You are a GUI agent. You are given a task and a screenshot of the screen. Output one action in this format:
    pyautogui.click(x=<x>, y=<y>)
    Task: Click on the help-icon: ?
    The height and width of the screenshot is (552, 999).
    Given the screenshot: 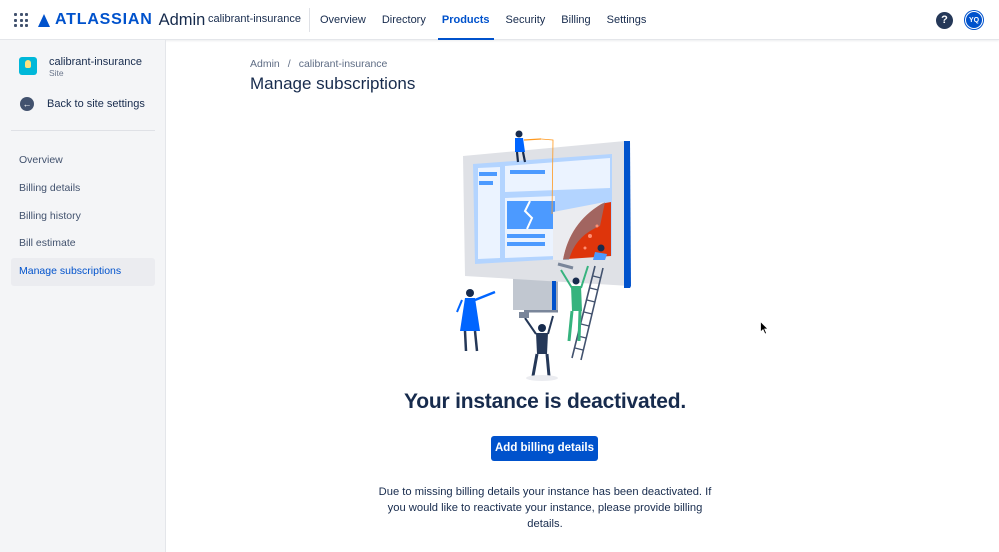 What is the action you would take?
    pyautogui.click(x=944, y=20)
    